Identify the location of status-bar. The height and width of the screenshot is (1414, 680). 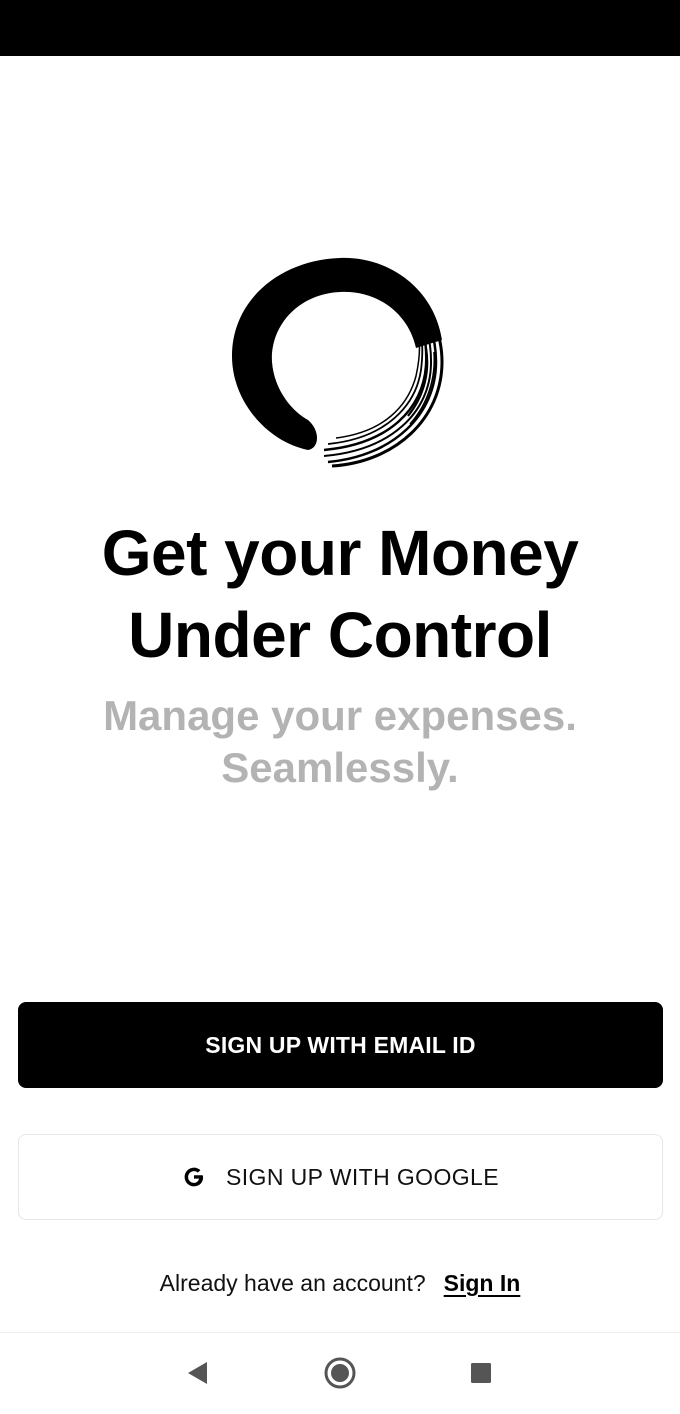
(340, 28).